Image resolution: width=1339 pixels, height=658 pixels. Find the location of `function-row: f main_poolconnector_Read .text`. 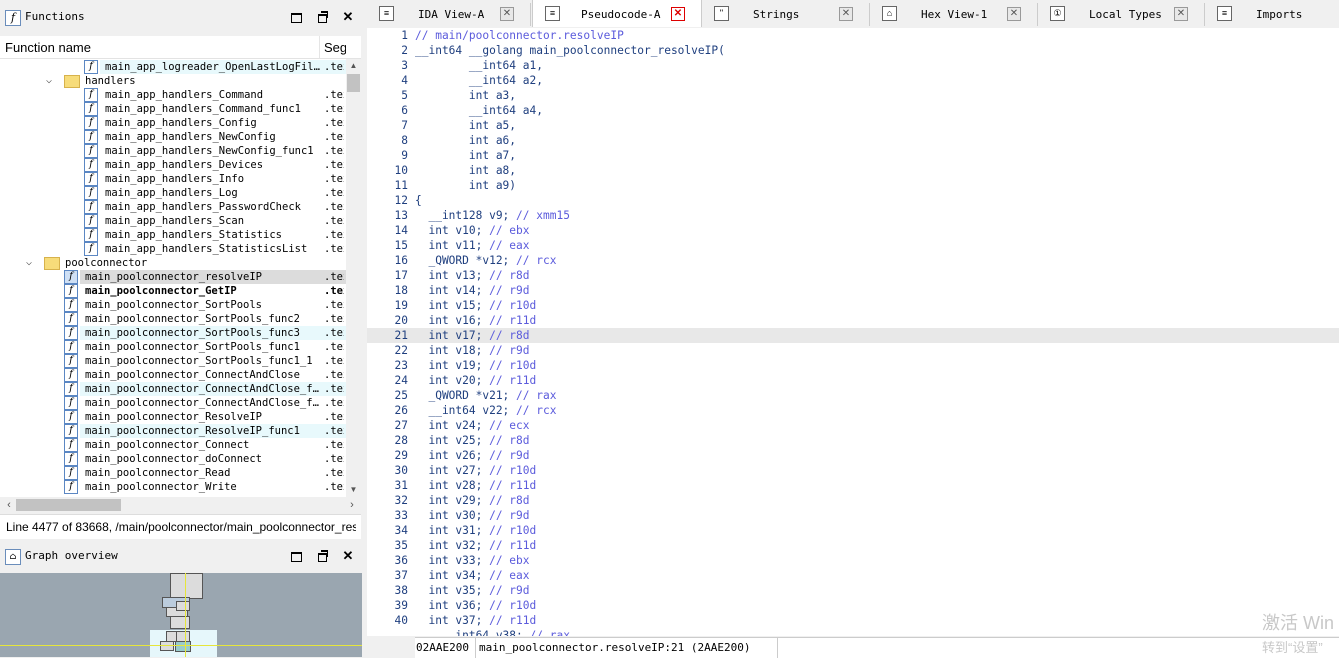

function-row: f main_poolconnector_Read .text is located at coordinates (173, 473).